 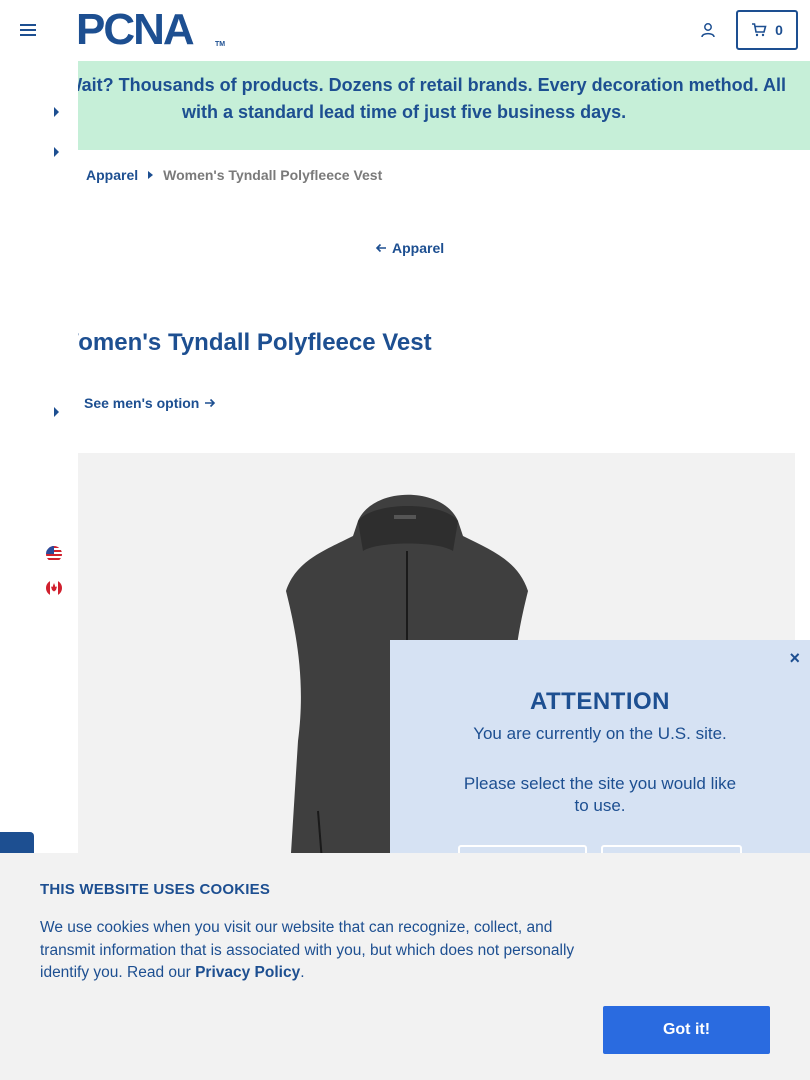 What do you see at coordinates (600, 701) in the screenshot?
I see `modal-title: ATTENTION` at bounding box center [600, 701].